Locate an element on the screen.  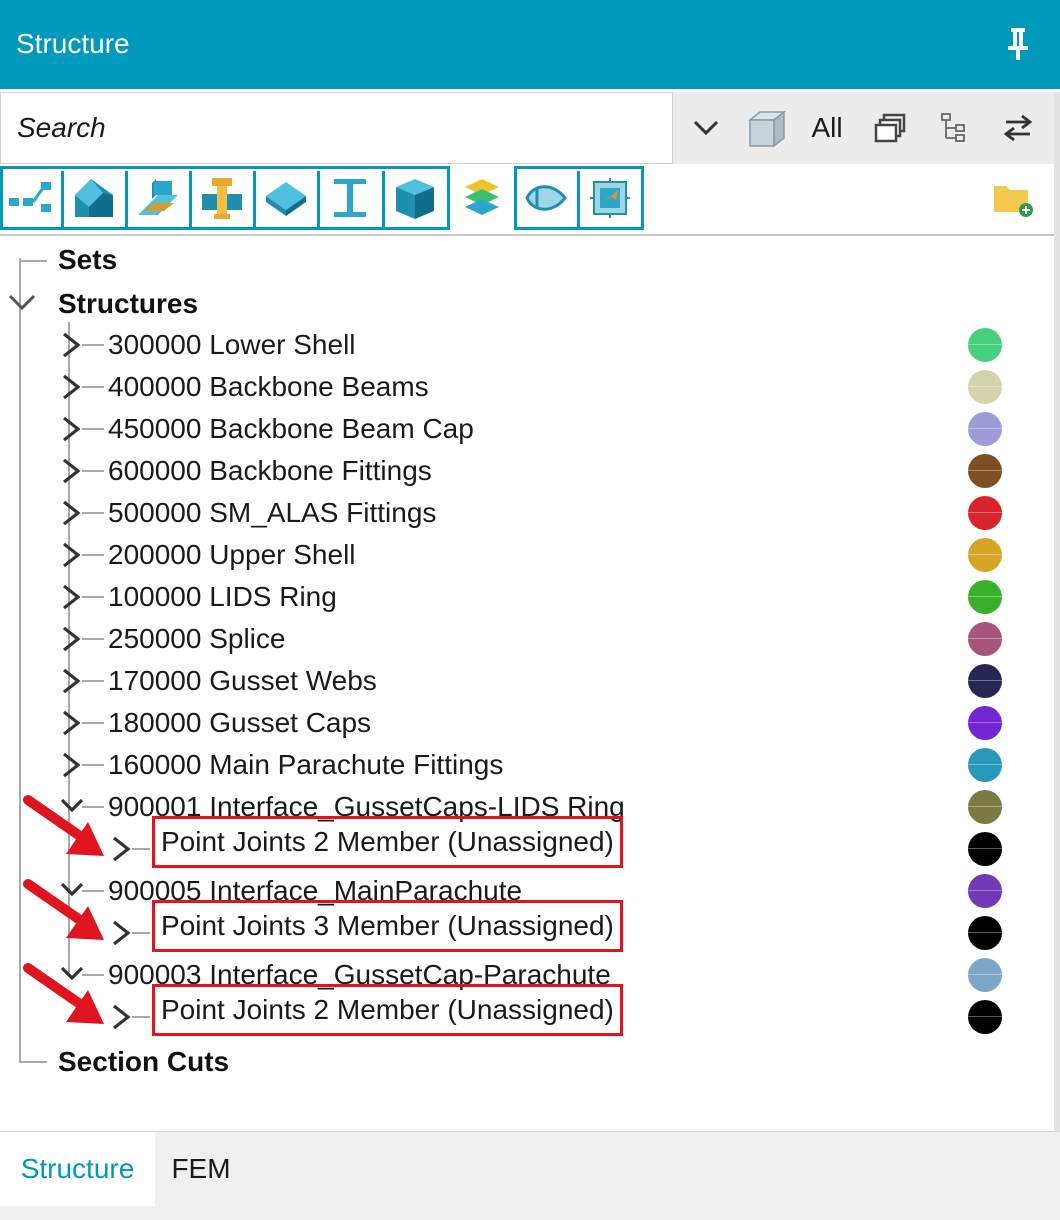
filter-plates-button is located at coordinates (286, 198).